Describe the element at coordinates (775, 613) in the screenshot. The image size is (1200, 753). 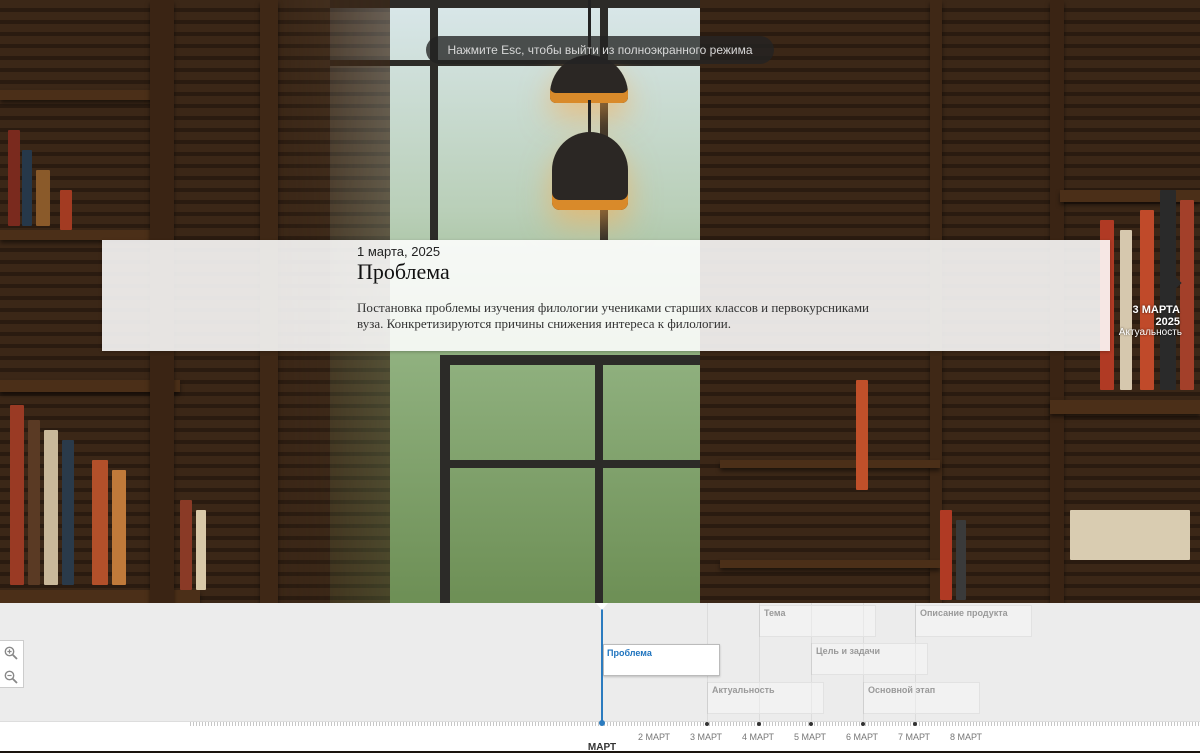
I see `marker-label: Тема` at that location.